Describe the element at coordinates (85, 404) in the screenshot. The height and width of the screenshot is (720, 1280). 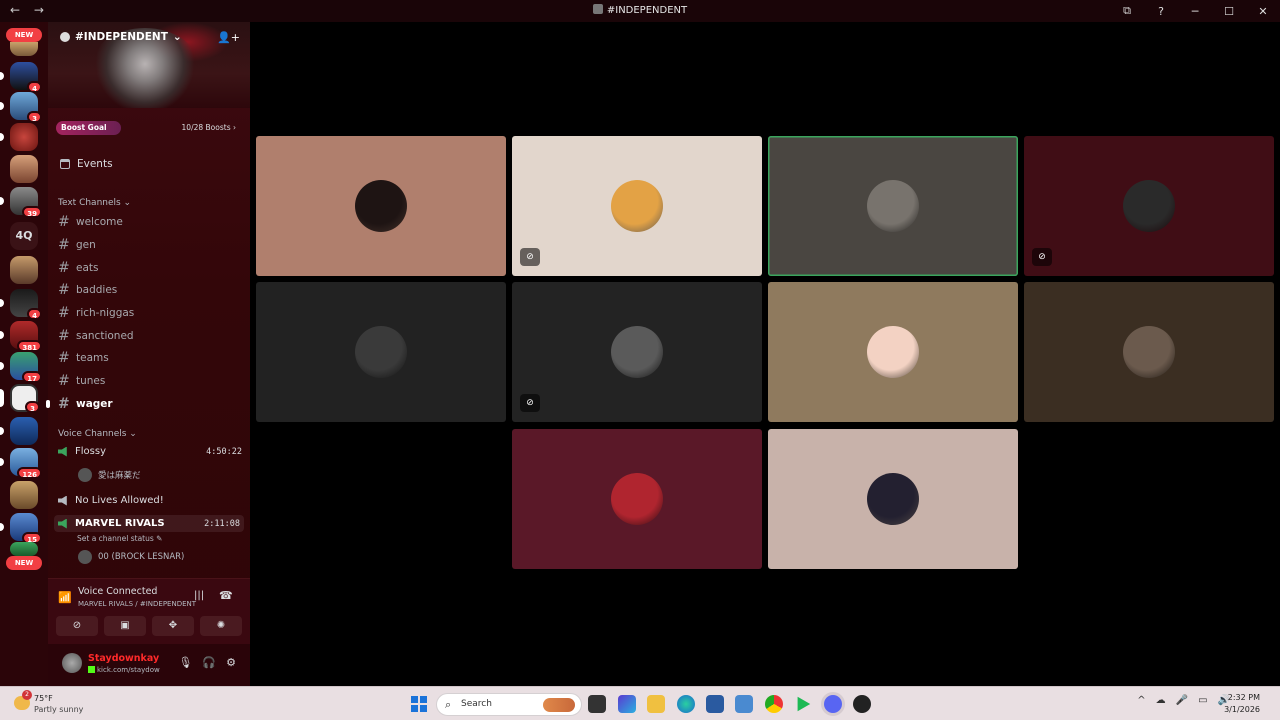
I see `channel-wager: # wager` at that location.